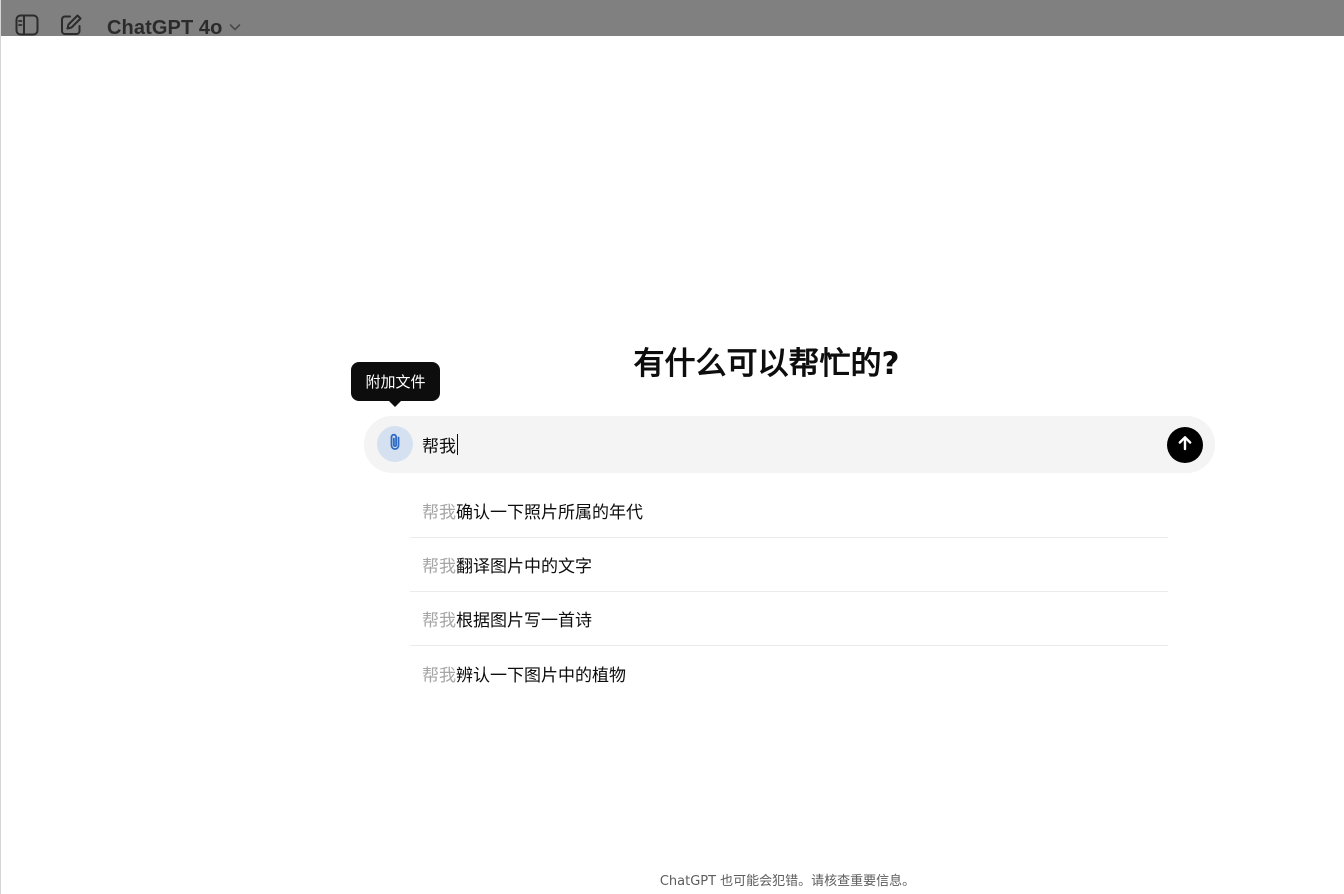  I want to click on header-bar: ChatGPT 4o, so click(672, 19).